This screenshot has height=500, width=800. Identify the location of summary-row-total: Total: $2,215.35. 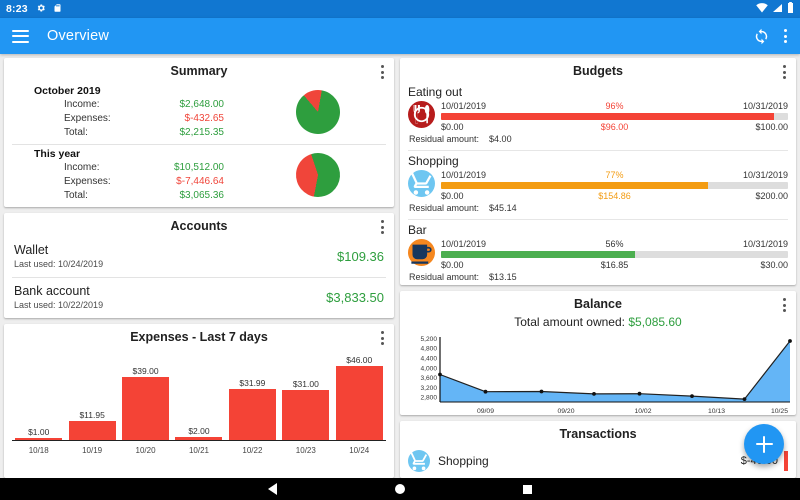
(154, 133).